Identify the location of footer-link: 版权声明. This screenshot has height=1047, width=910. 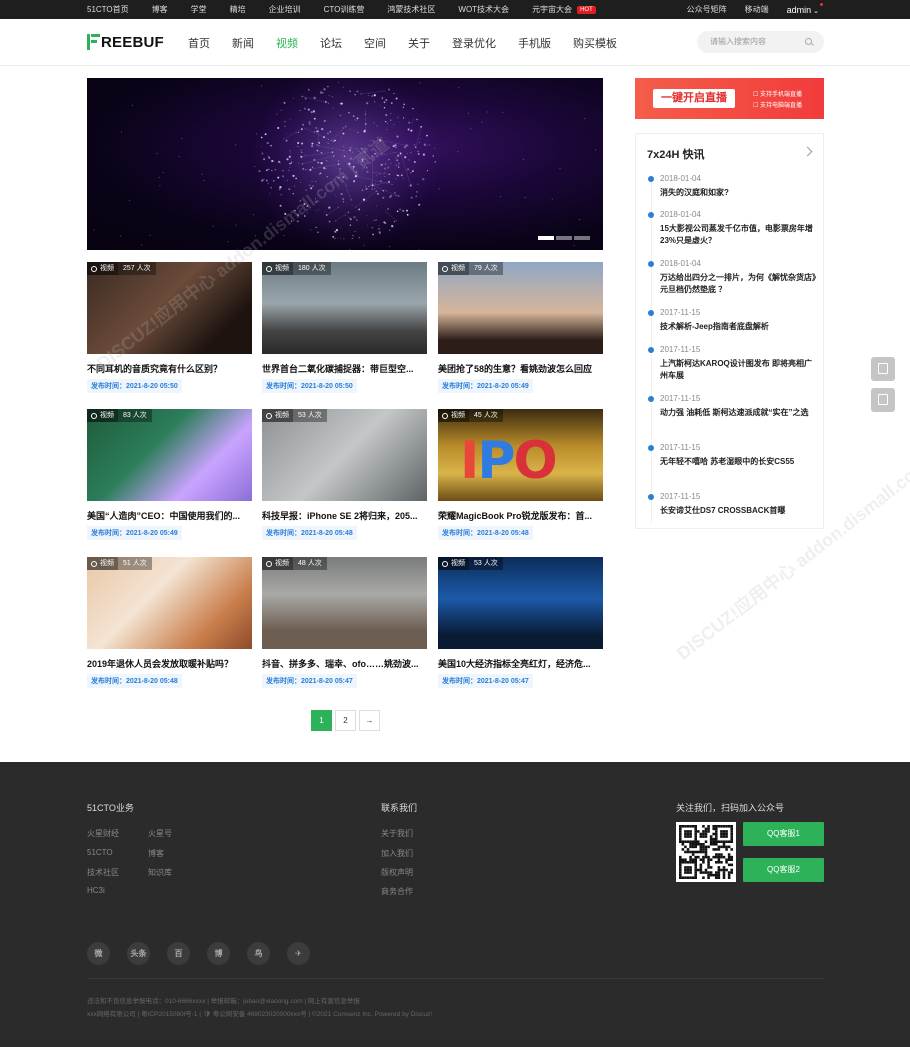
(397, 872).